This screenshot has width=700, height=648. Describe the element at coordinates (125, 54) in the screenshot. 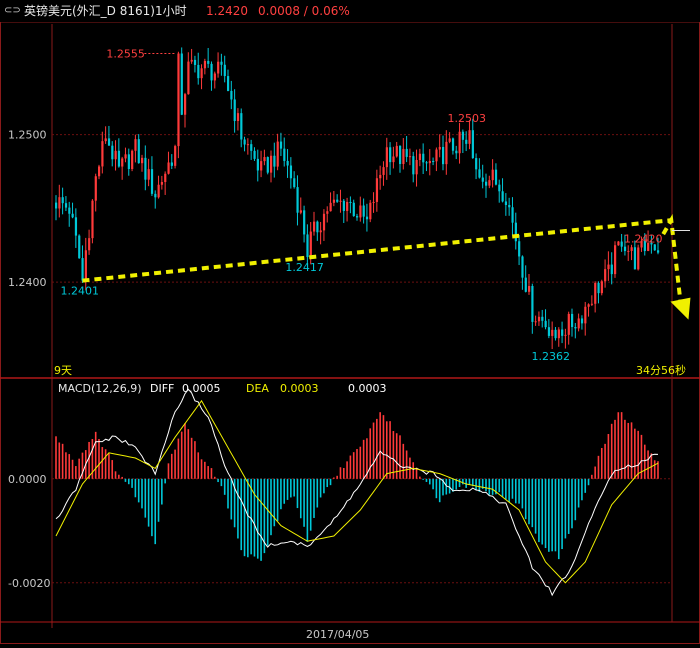

I see `annotation-high: 1.2555` at that location.